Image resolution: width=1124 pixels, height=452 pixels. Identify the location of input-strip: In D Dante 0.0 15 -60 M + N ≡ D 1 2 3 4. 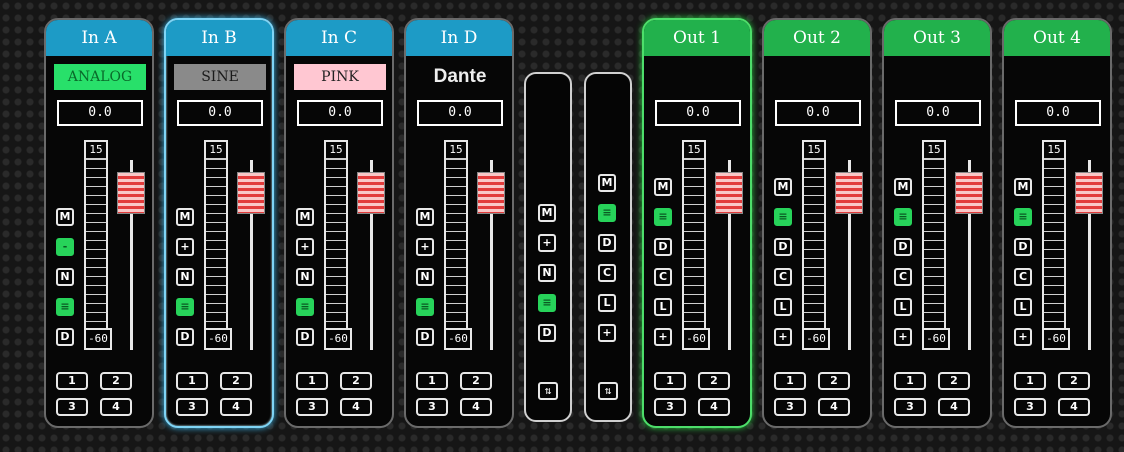
(459, 223).